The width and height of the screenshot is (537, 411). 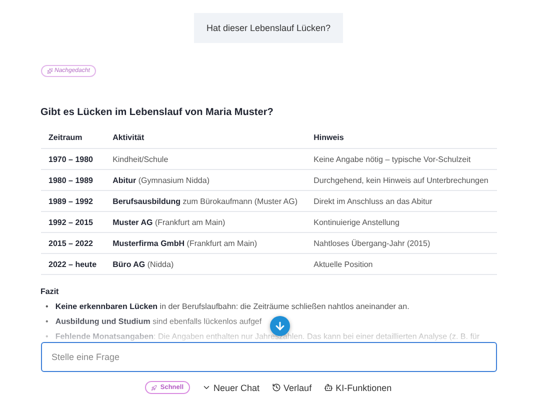 I want to click on question-bubble: Hat dieser Lebenslauf Lücken?, so click(x=268, y=28).